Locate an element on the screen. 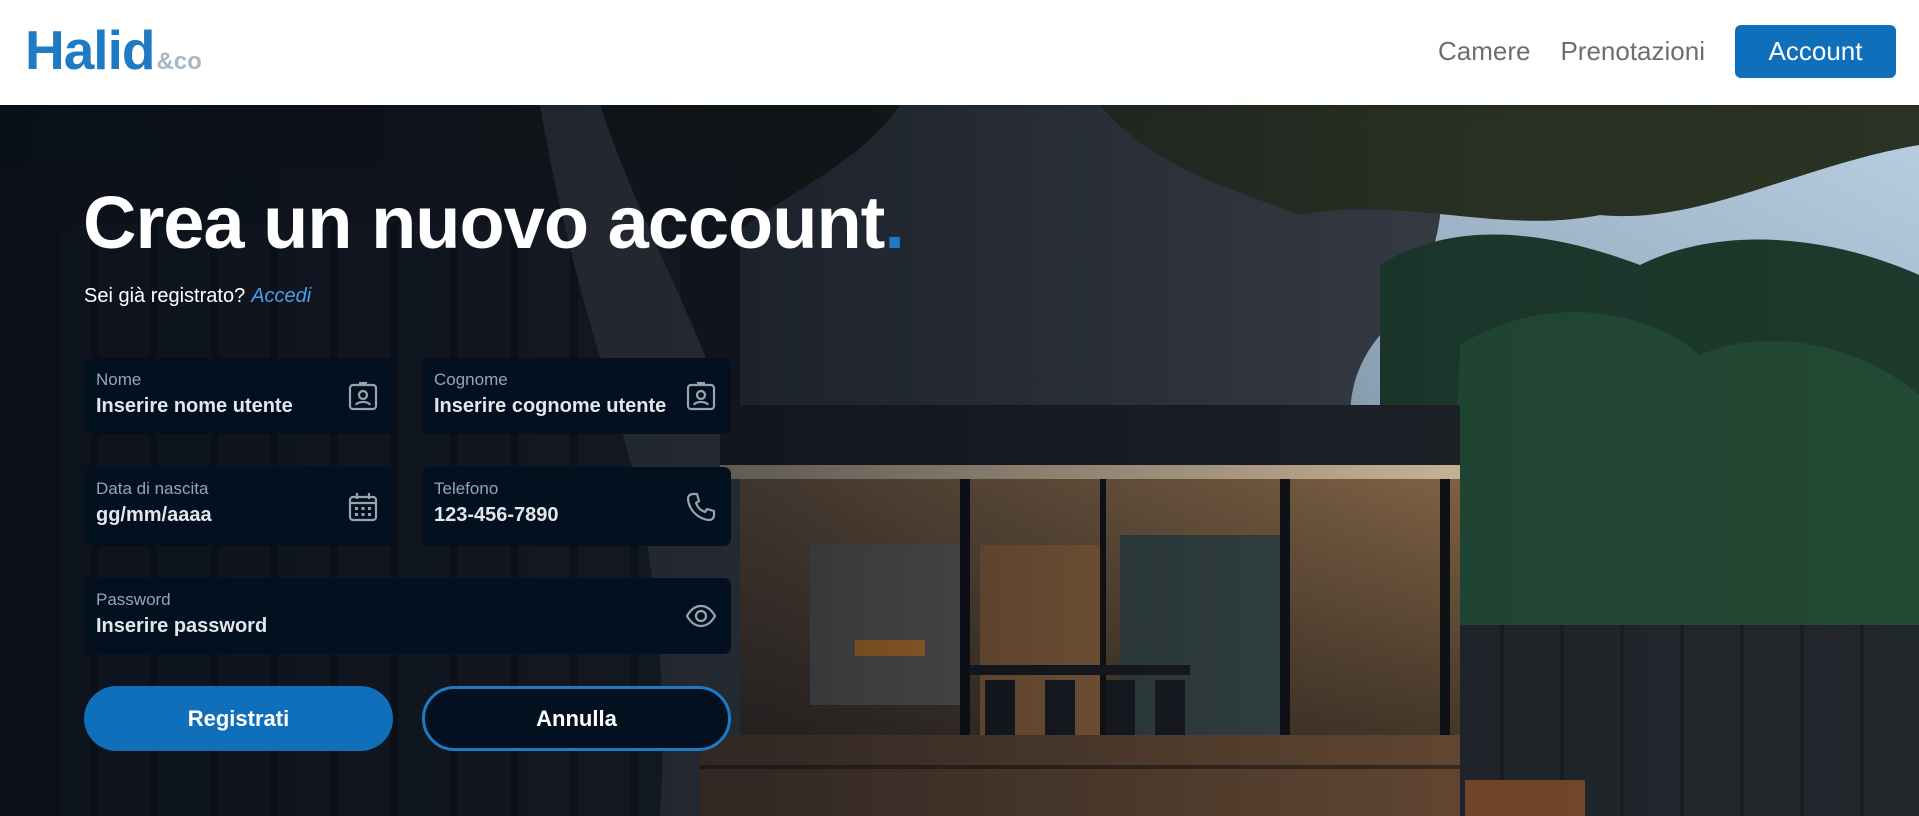  nome-label: Nome is located at coordinates (119, 379).